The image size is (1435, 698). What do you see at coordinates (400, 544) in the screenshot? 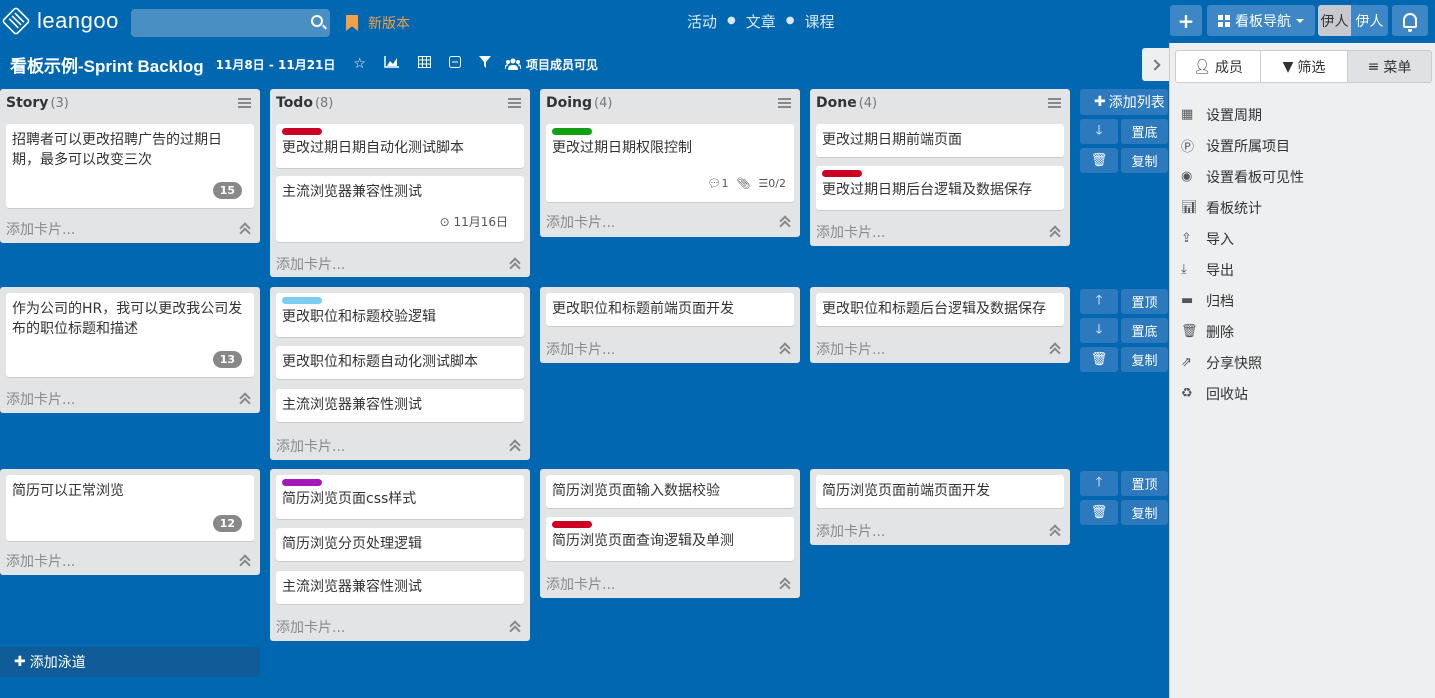
I see `task-card: 简历浏览分页处理逻辑` at bounding box center [400, 544].